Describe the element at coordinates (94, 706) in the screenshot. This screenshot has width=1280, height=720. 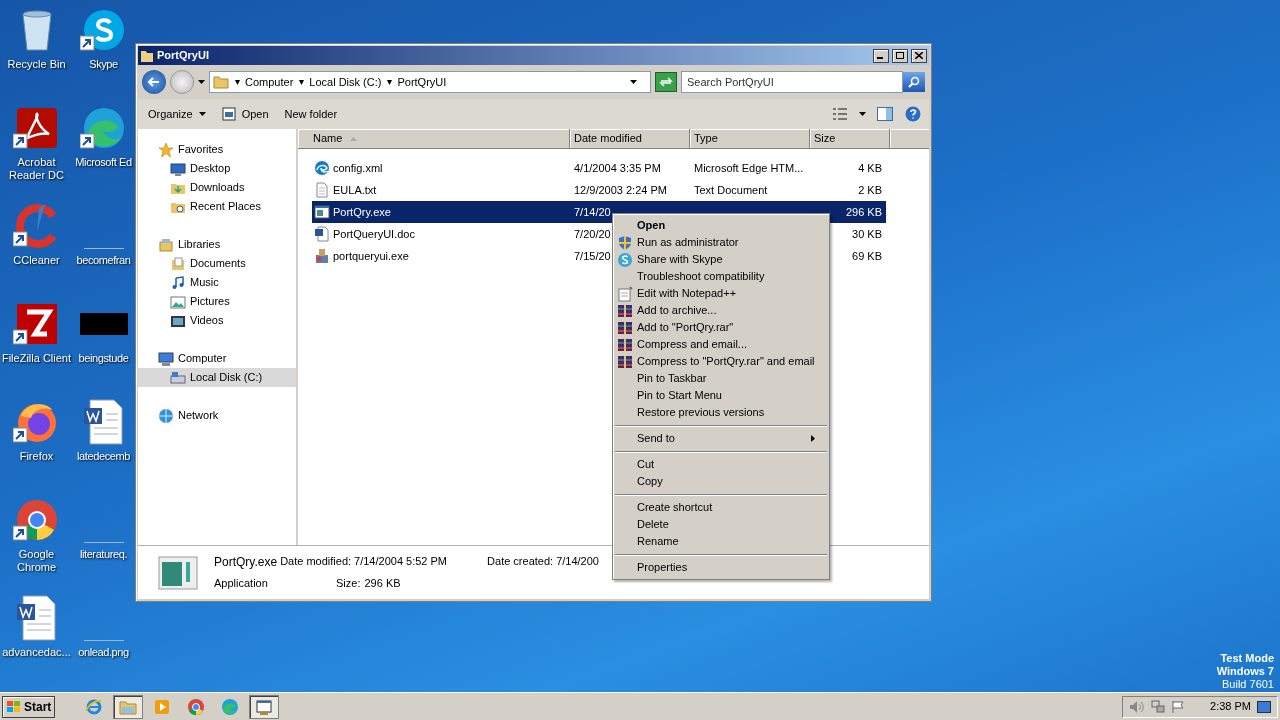
I see `internet-explorer-icon` at that location.